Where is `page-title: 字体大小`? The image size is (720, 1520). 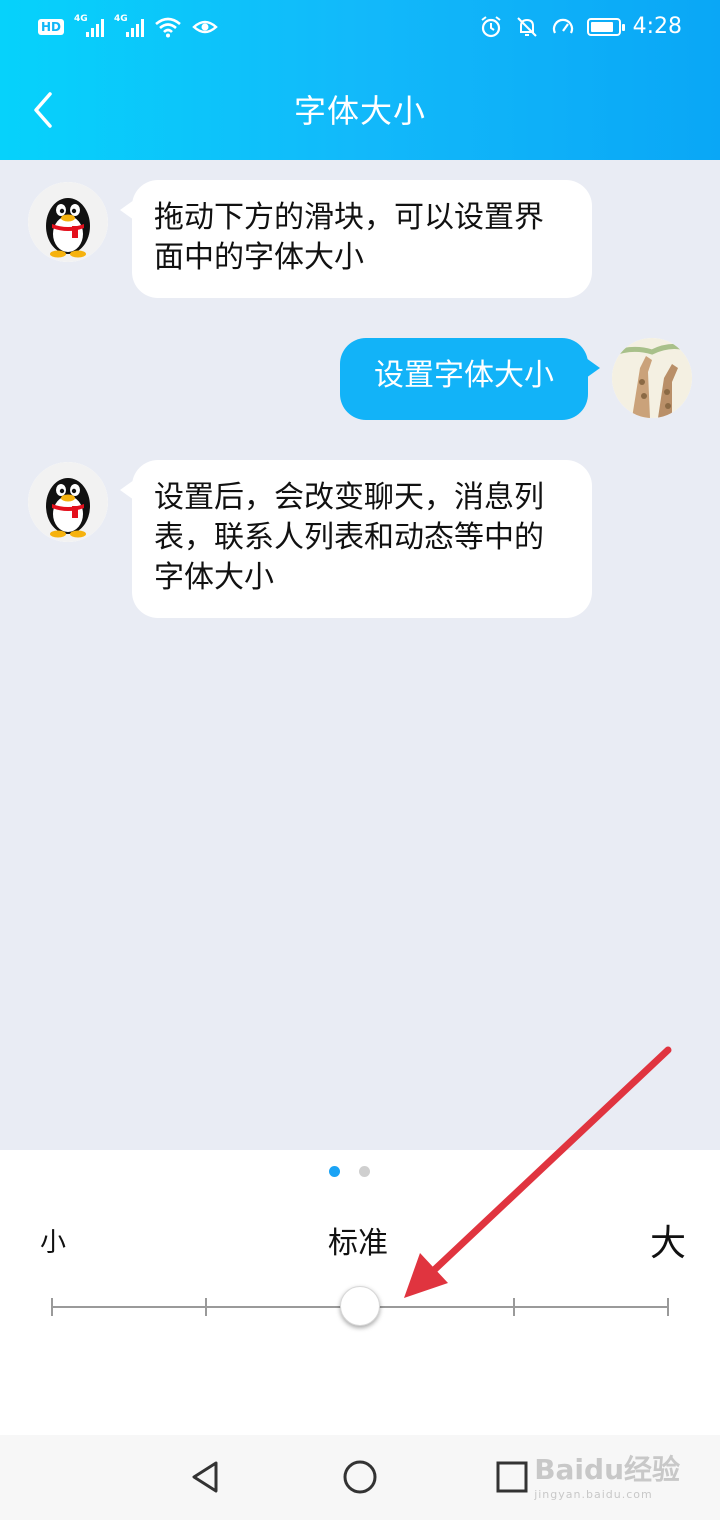
page-title: 字体大小 is located at coordinates (359, 111).